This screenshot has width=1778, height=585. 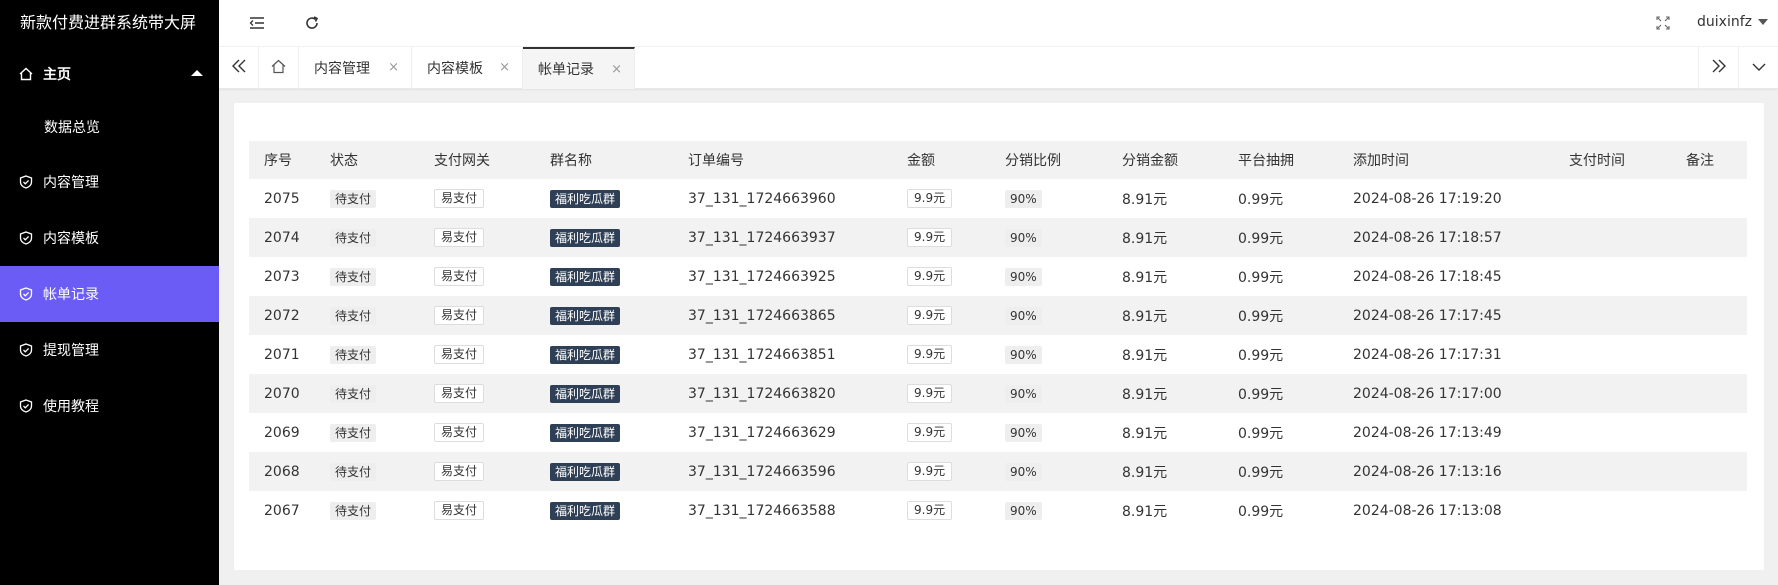 I want to click on double-chevron-right-icon, so click(x=1719, y=68).